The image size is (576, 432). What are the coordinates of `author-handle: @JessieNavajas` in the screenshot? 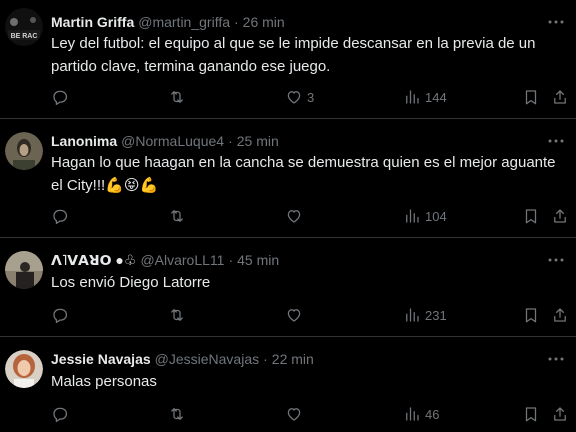 It's located at (207, 359).